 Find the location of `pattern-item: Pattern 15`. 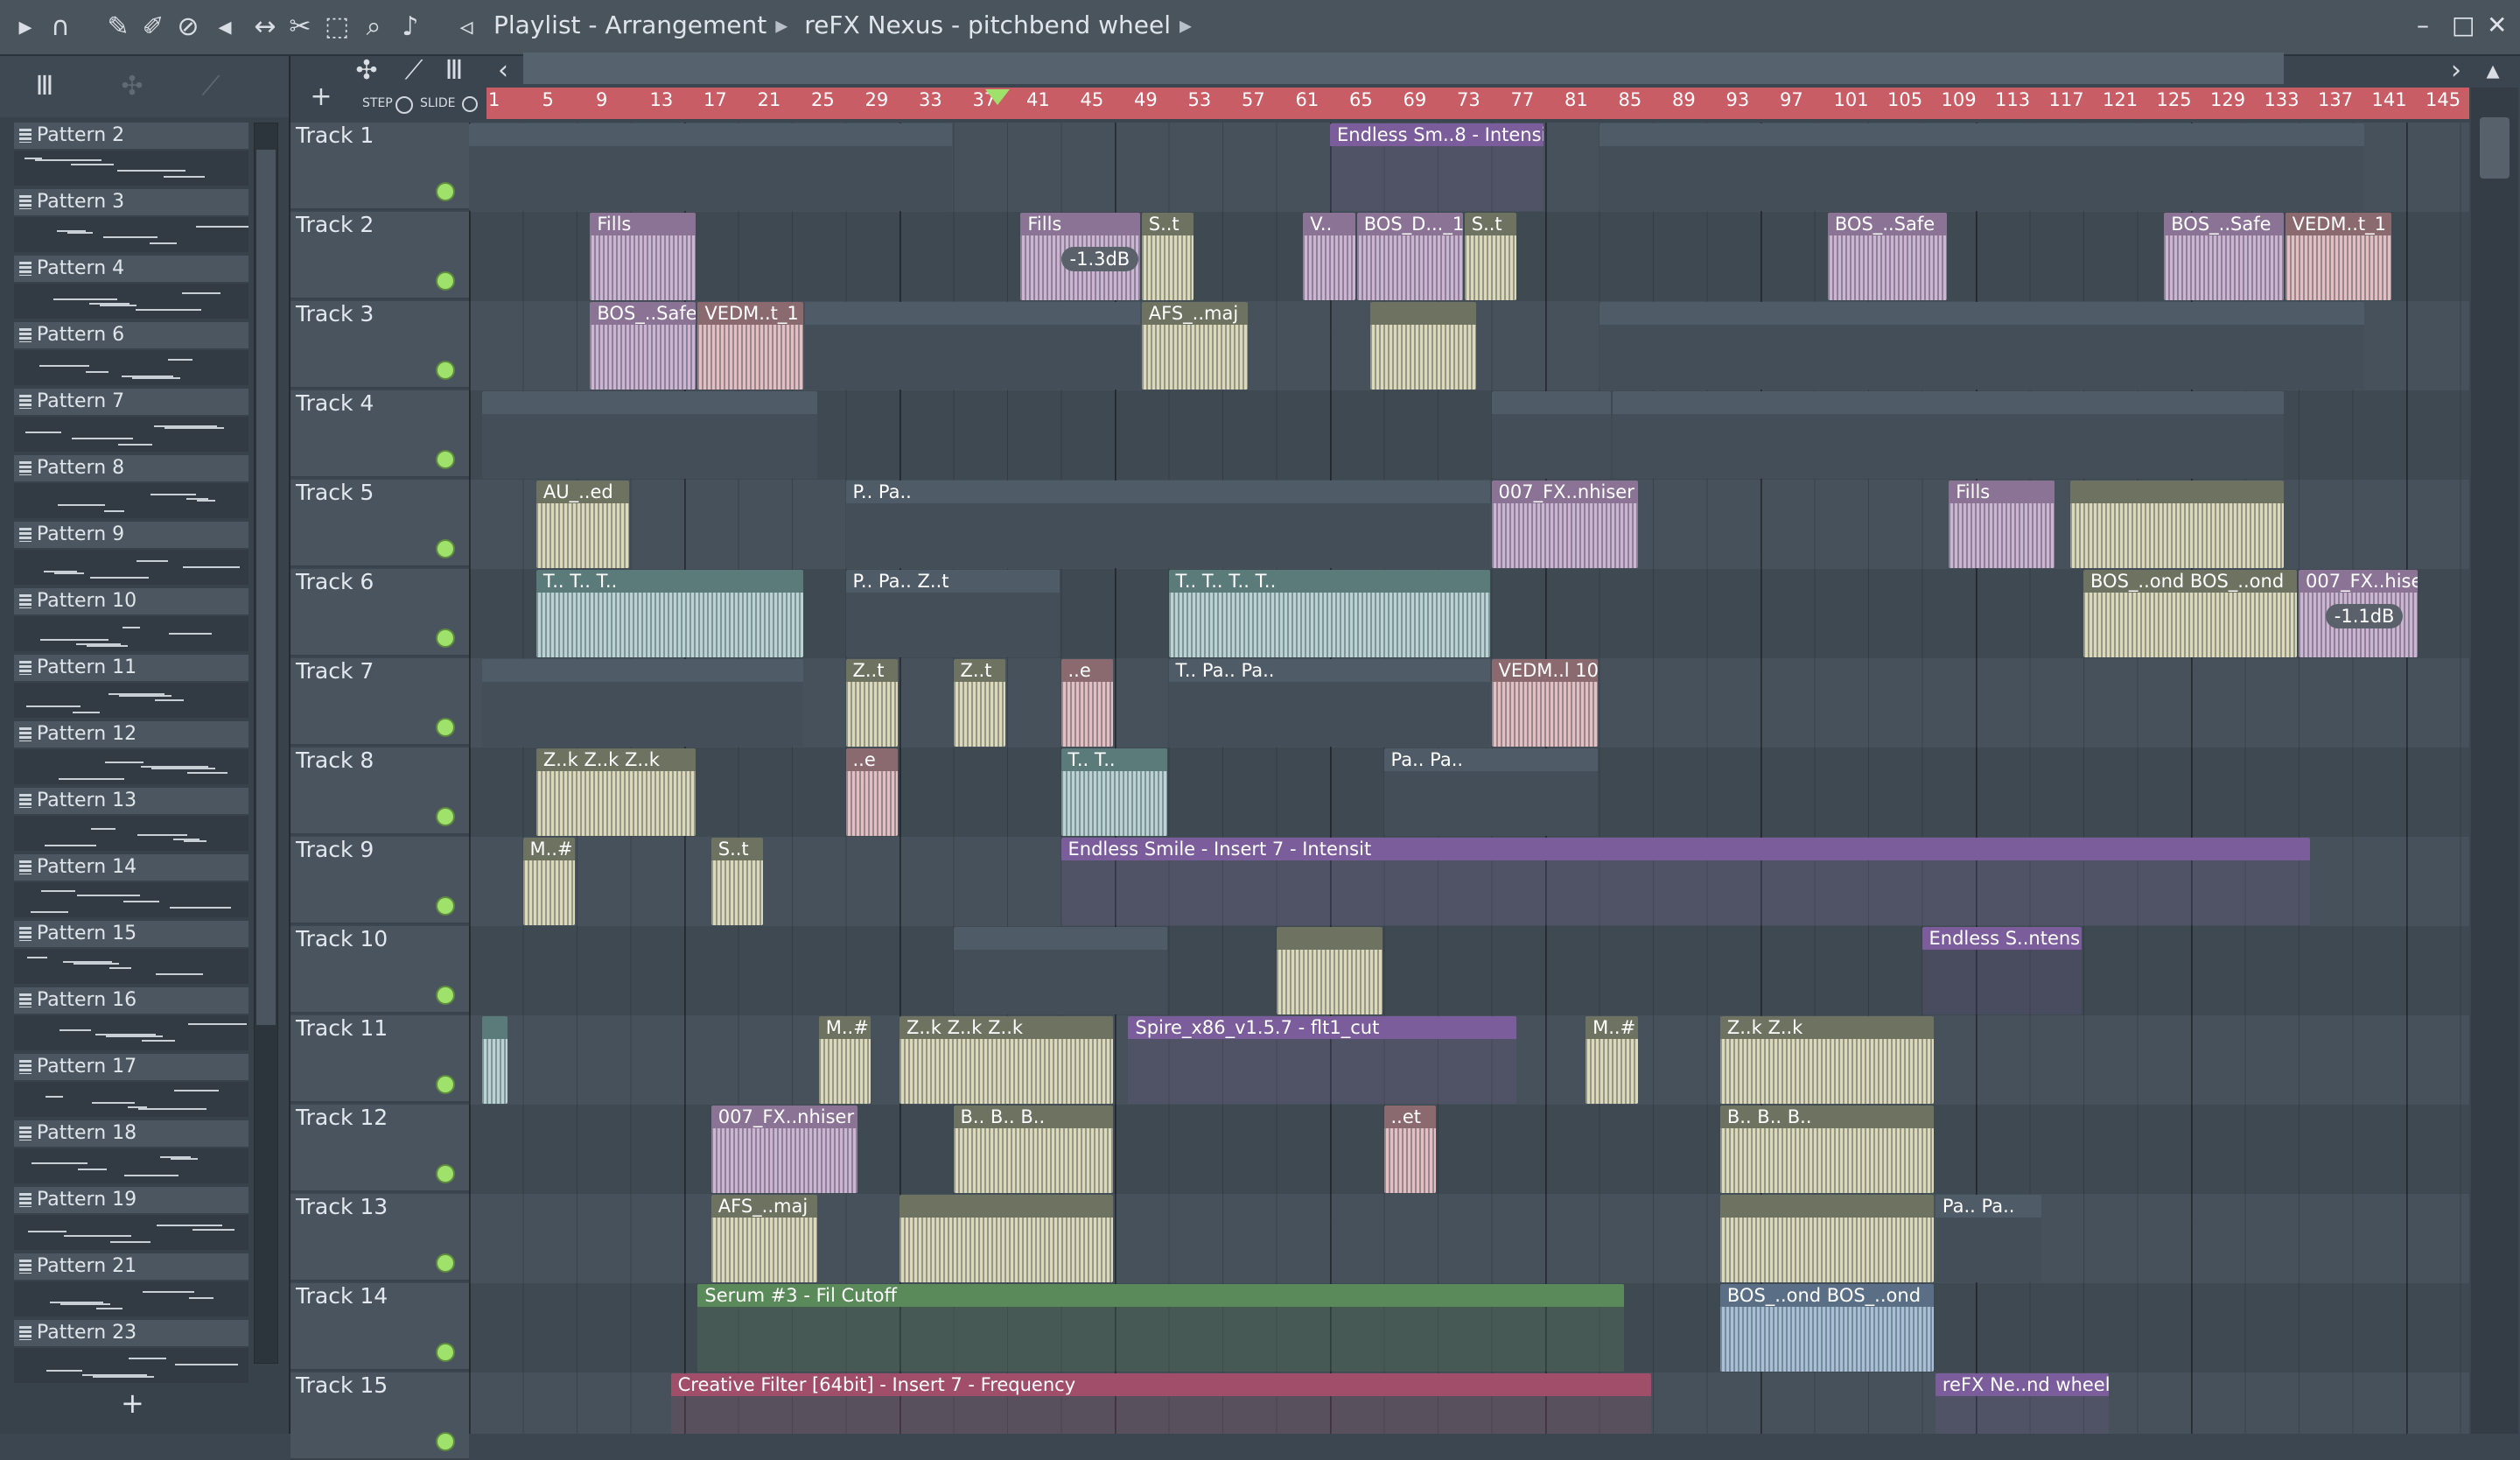

pattern-item: Pattern 15 is located at coordinates (131, 953).